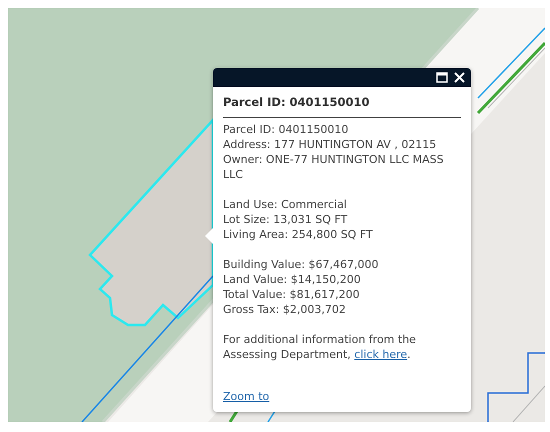 This screenshot has height=432, width=550. I want to click on attribute-text: Address: 177 HUNTINGTON AV , 02115, so click(330, 144).